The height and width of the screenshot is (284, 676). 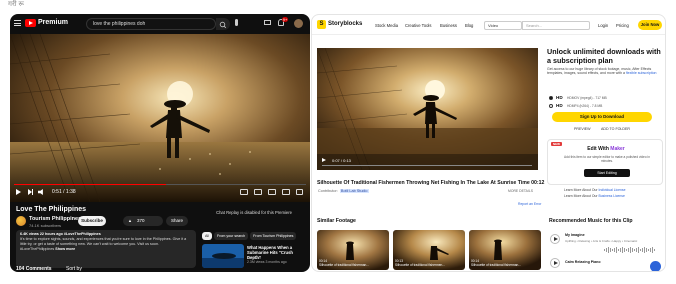 What do you see at coordinates (223, 24) in the screenshot?
I see `search-icon` at bounding box center [223, 24].